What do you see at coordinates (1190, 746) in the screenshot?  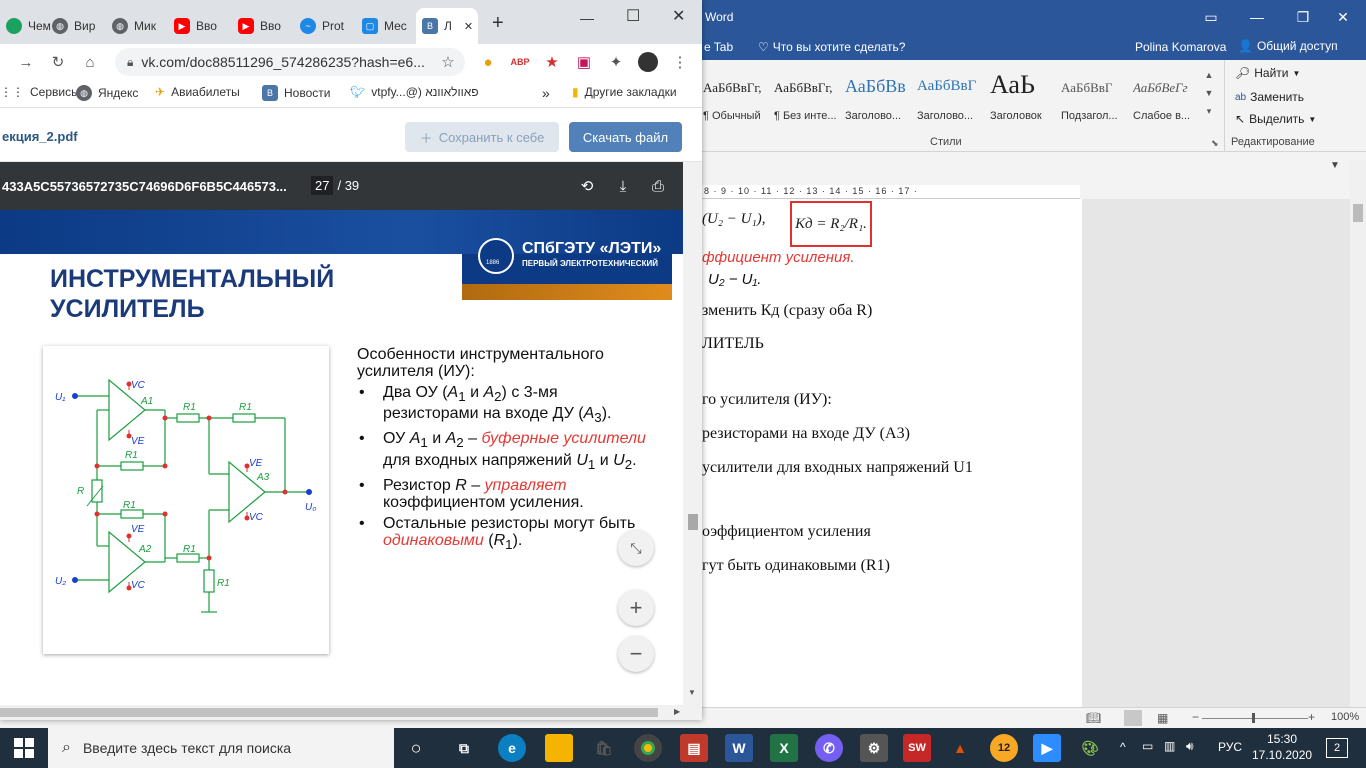 I see `volume-icon: 🔊︎` at bounding box center [1190, 746].